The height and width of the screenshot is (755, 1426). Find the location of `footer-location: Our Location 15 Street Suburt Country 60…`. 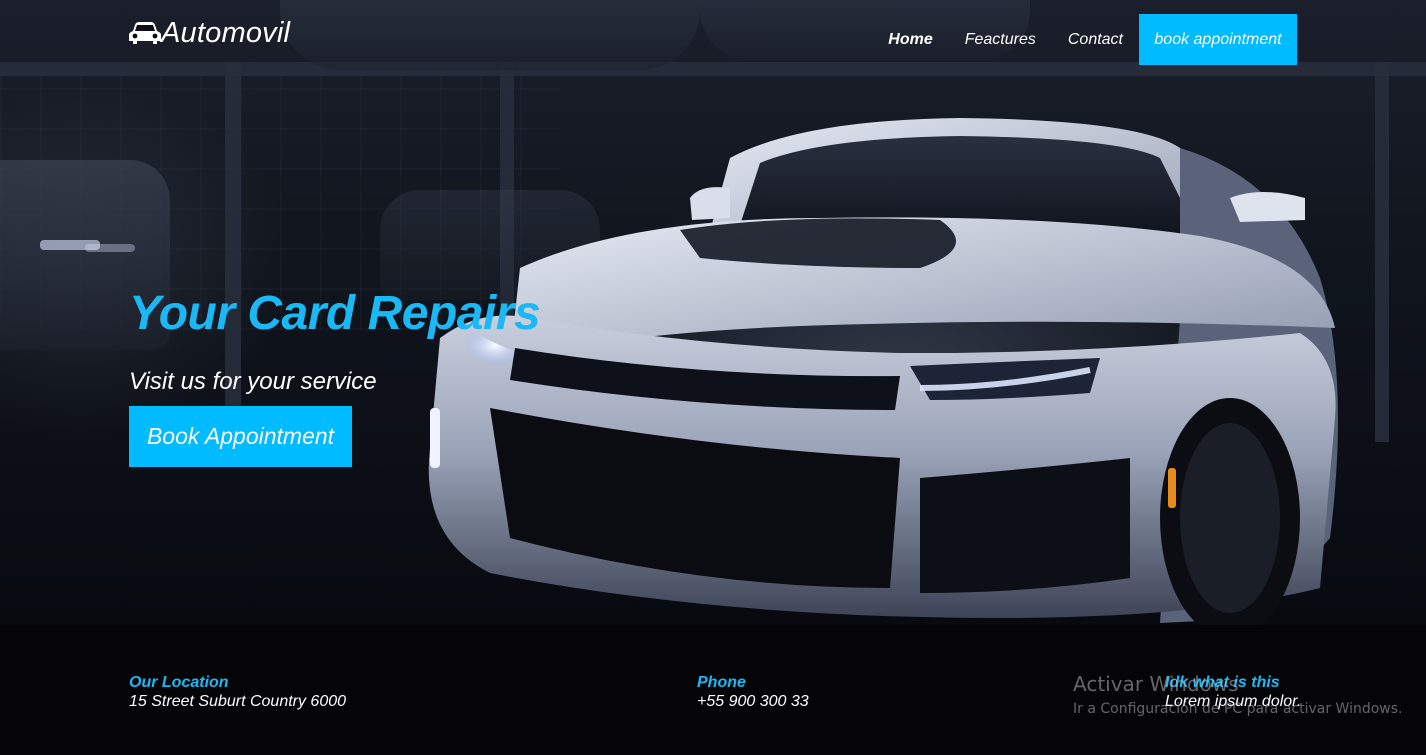

footer-location: Our Location 15 Street Suburt Country 60… is located at coordinates (237, 692).